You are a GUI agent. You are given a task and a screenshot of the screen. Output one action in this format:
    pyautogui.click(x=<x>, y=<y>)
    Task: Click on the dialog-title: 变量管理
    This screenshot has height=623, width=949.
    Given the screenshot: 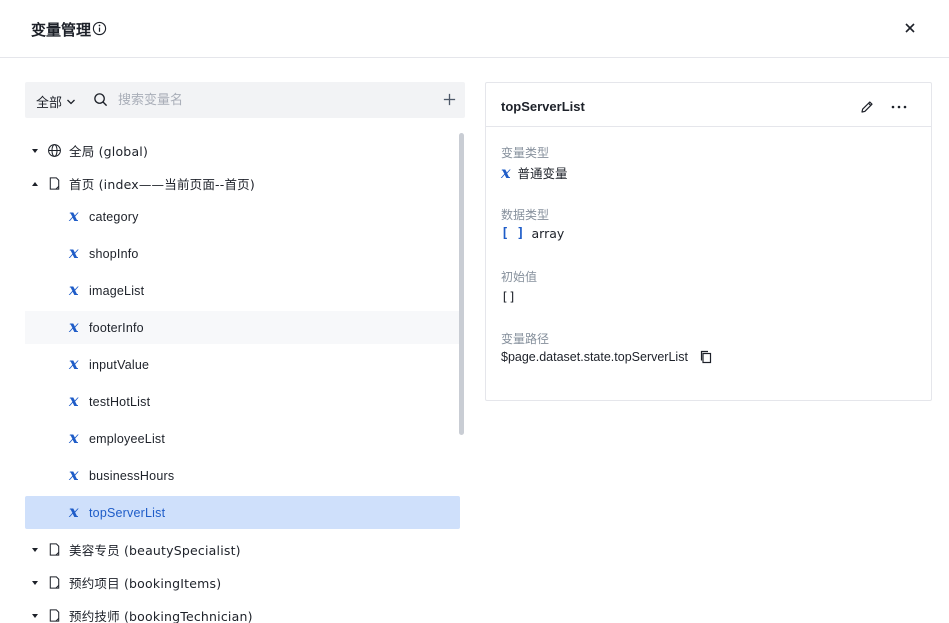 What is the action you would take?
    pyautogui.click(x=61, y=30)
    